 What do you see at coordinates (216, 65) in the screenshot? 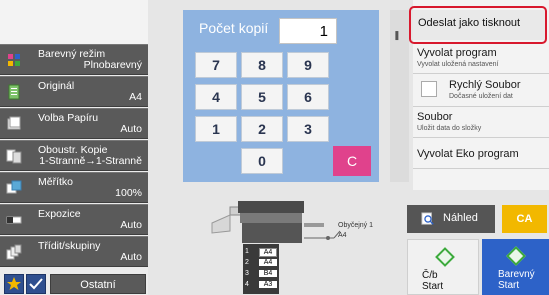
I see `key-7: 7` at bounding box center [216, 65].